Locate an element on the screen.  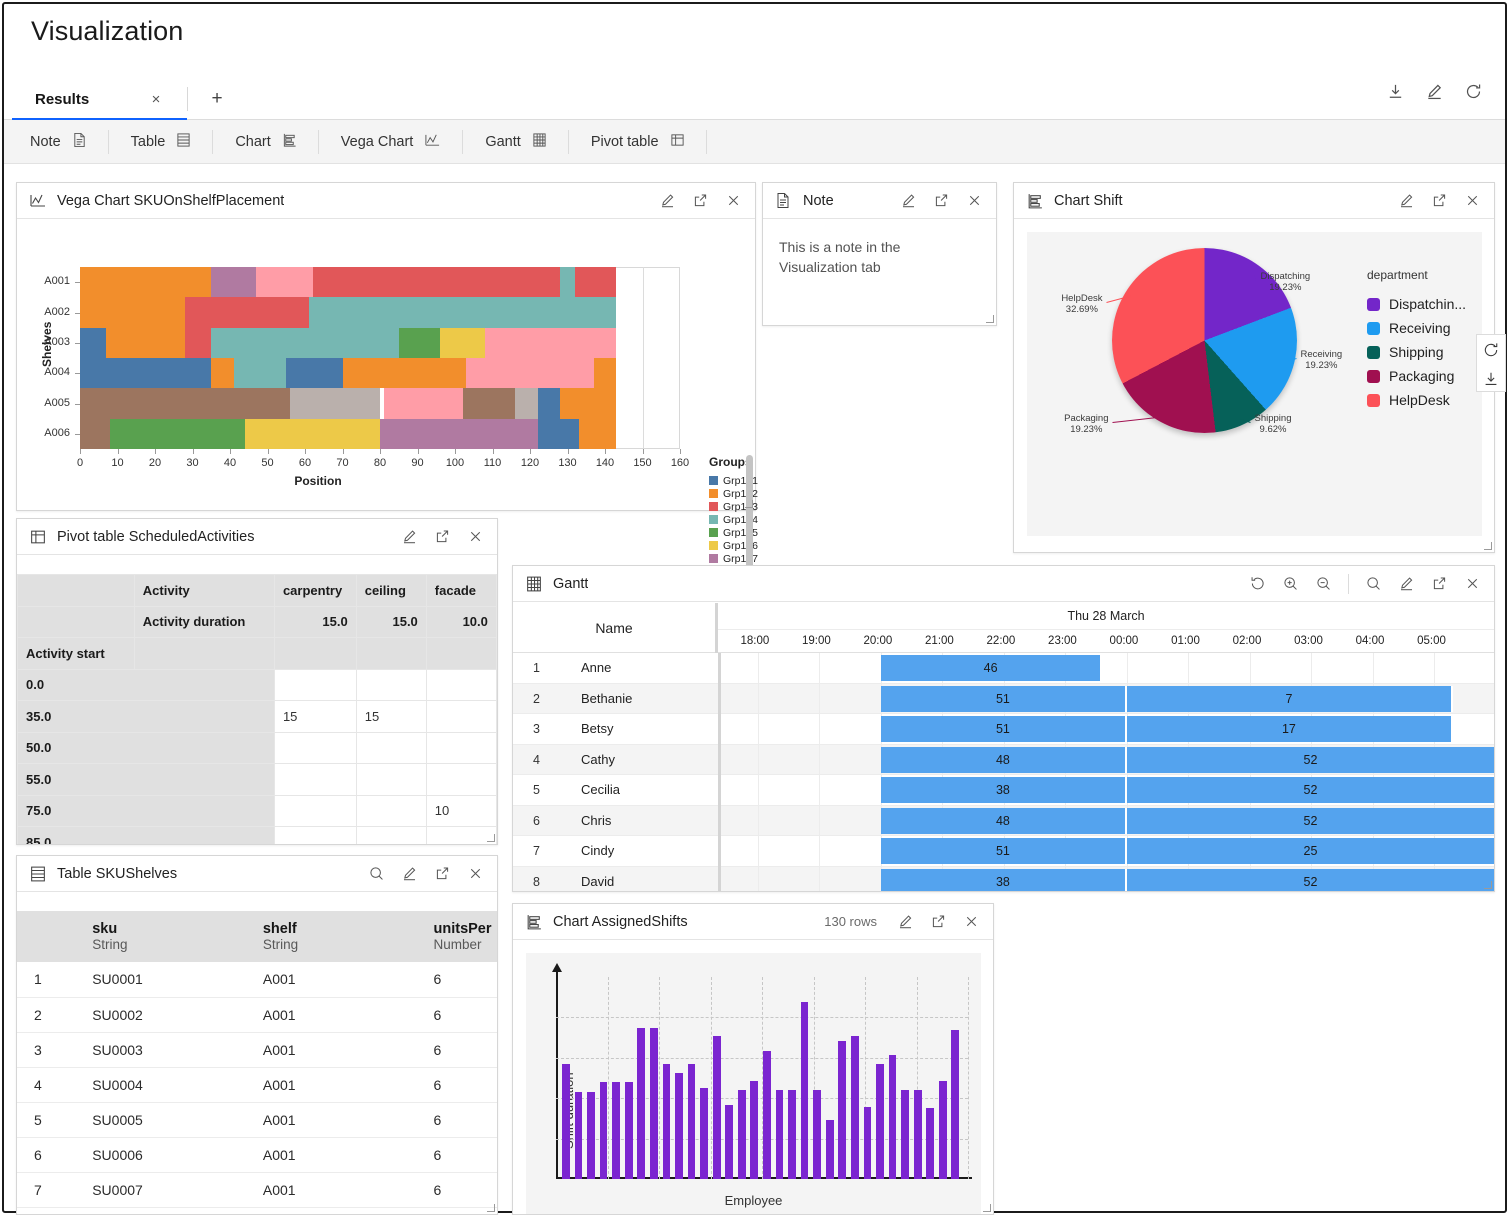
vega-legend-item: Grp101 is located at coordinates (739, 480).